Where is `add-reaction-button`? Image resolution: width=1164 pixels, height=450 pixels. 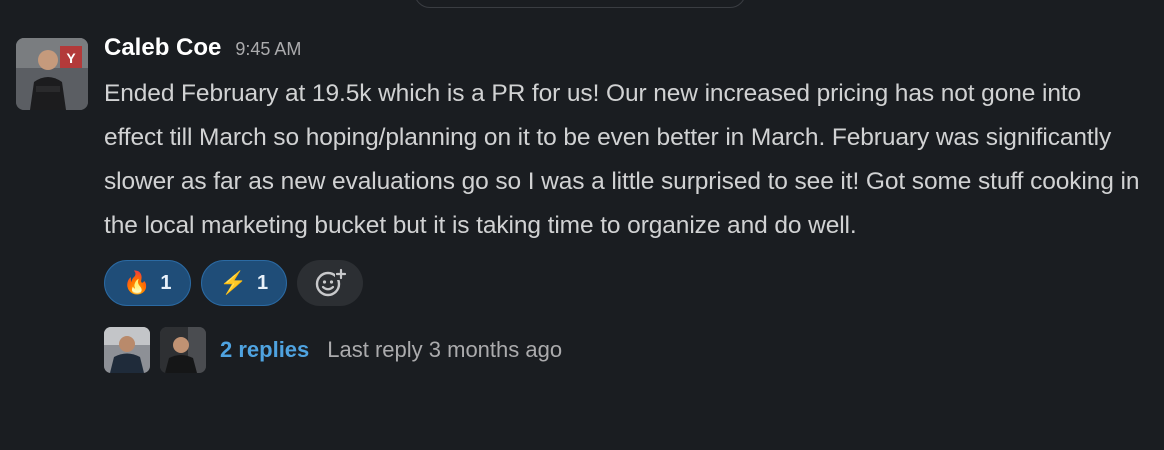
add-reaction-button is located at coordinates (330, 283).